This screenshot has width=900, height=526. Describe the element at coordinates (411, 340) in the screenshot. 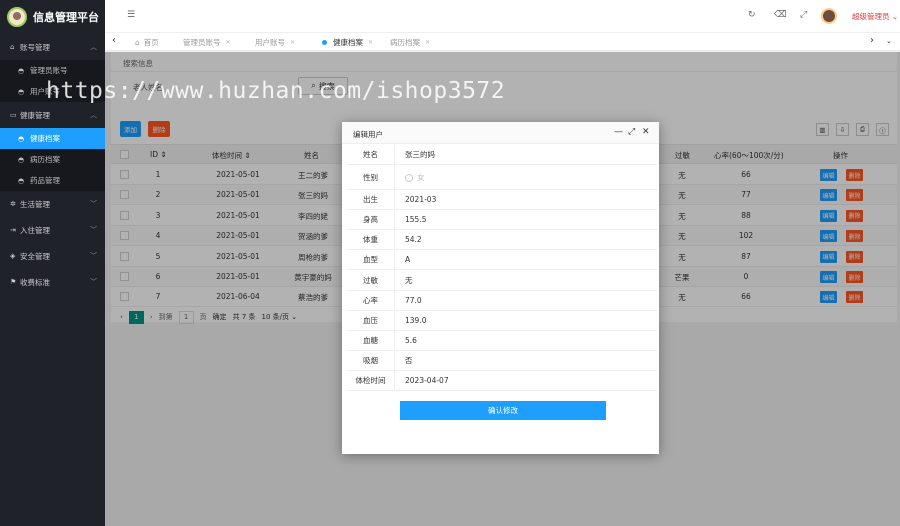

I see `form-field-input: 5.6` at that location.